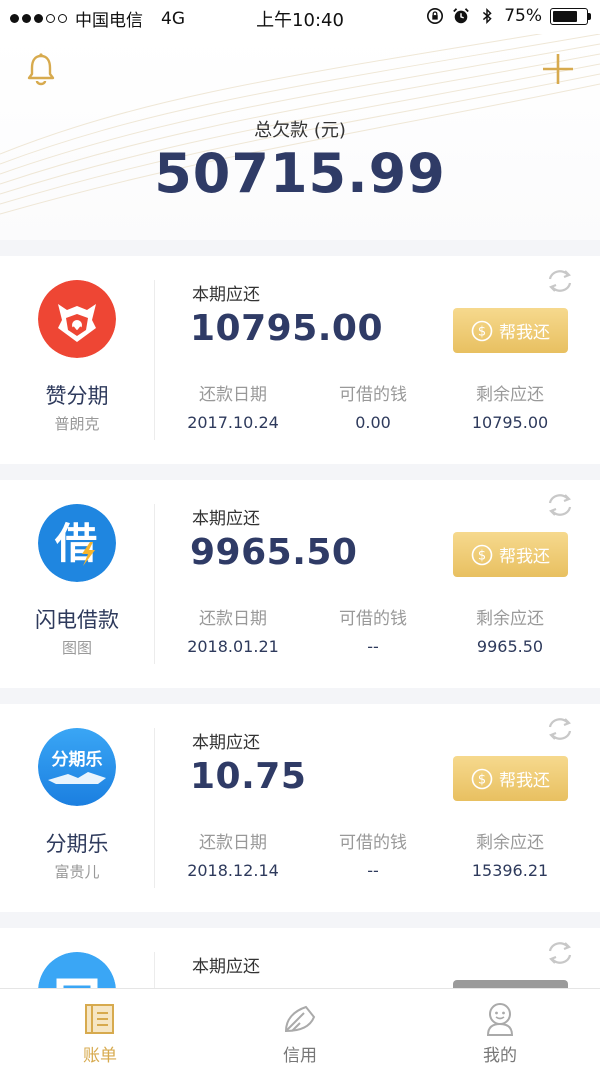 This screenshot has width=600, height=1067. Describe the element at coordinates (510, 406) in the screenshot. I see `remaining-column: 剩余应还 10795.00` at that location.